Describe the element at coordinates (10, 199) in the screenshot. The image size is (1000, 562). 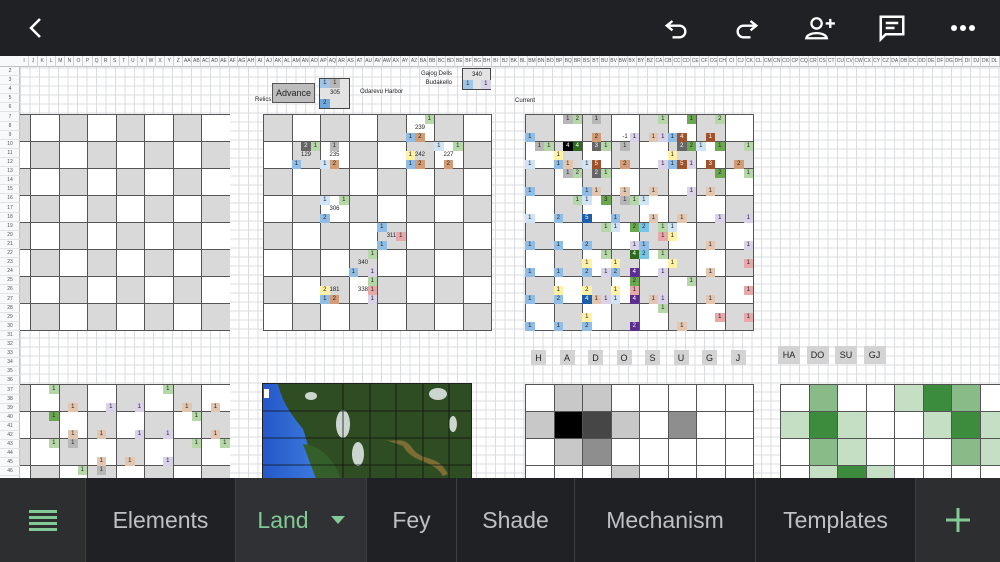
I see `row-header: 16` at that location.